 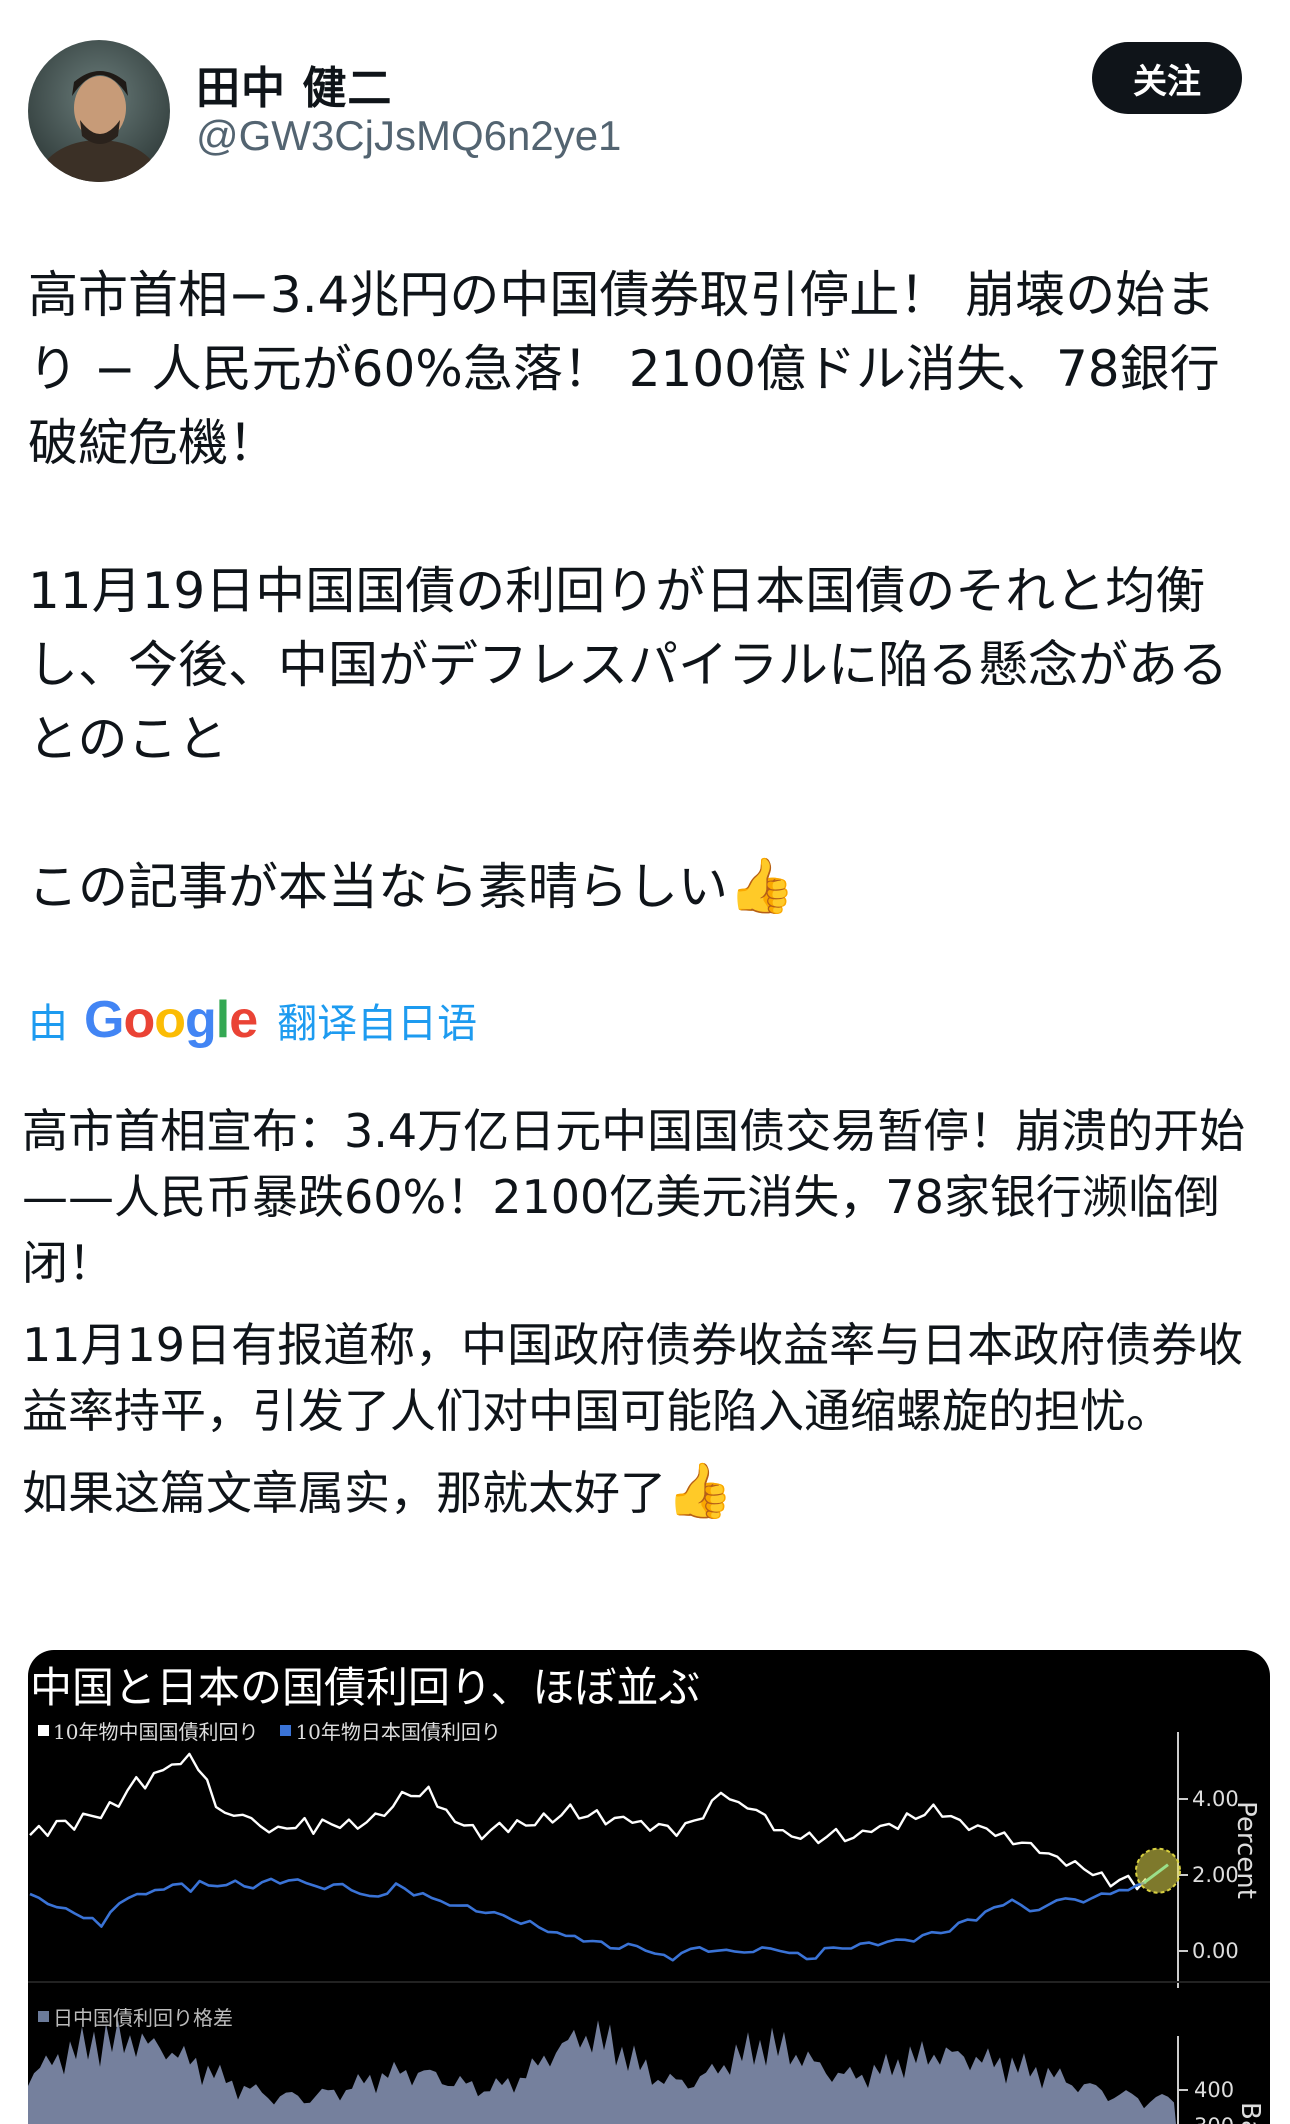 I want to click on translated-paragraph: 如果这篇文章属实，那就太好了👍, so click(x=647, y=1493).